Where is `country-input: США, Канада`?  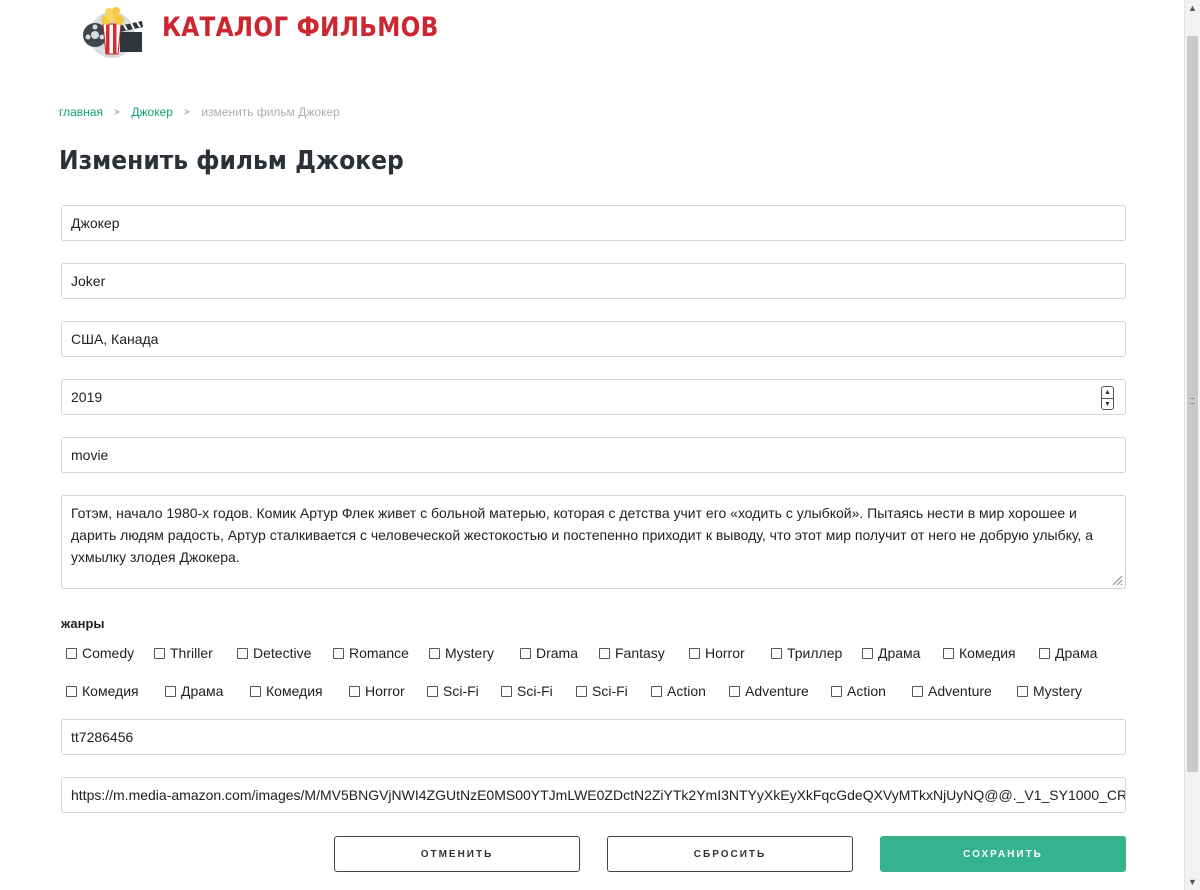
country-input: США, Канада is located at coordinates (593, 339).